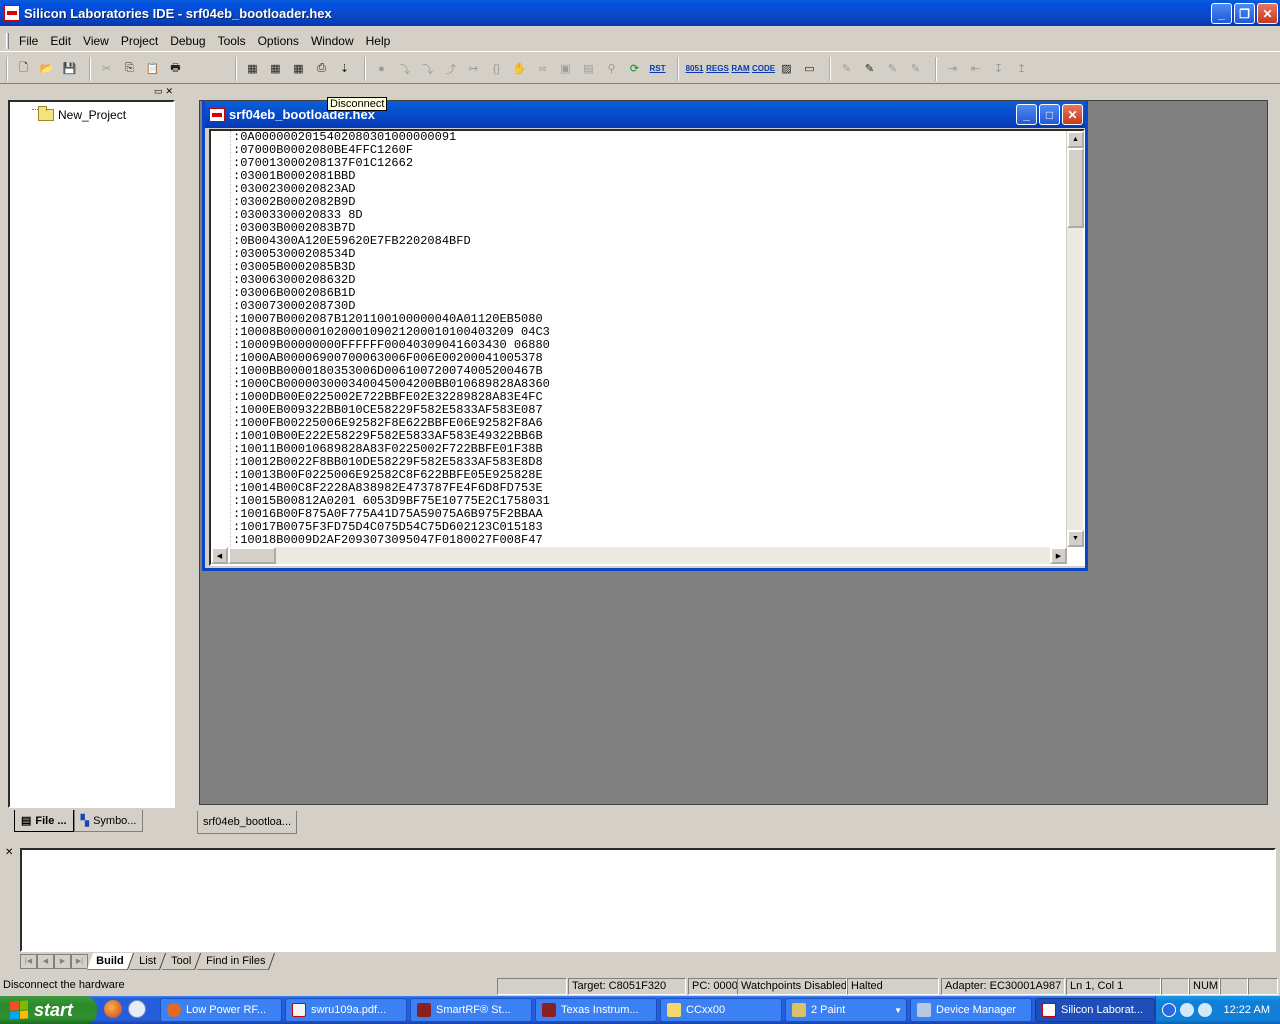 The height and width of the screenshot is (1024, 1280). I want to click on project-tree: New_Project, so click(91, 454).